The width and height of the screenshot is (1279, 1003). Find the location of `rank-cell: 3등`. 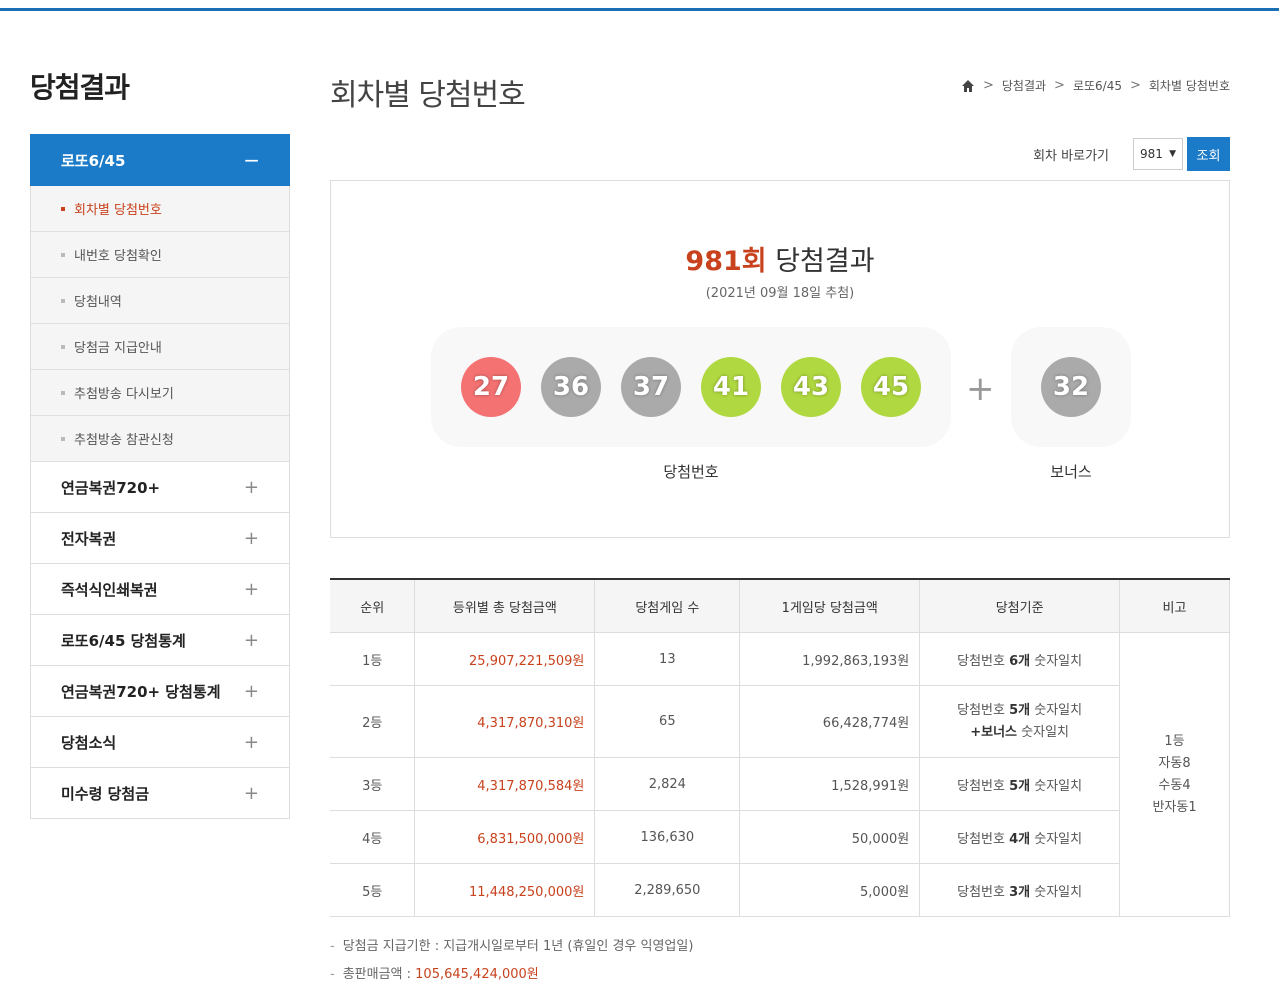

rank-cell: 3등 is located at coordinates (373, 784).